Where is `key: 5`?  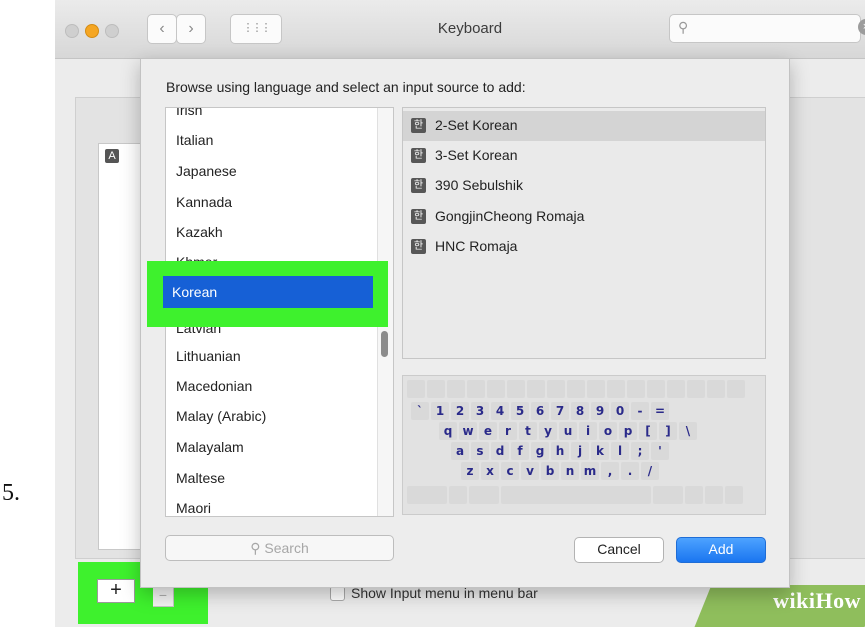
key: 5 is located at coordinates (520, 411).